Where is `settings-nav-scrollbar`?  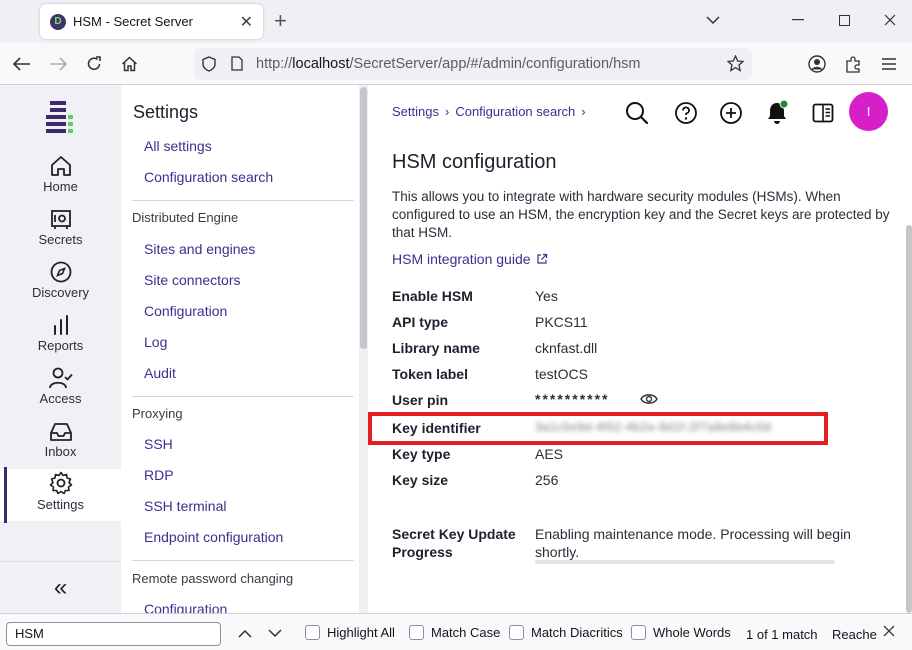 settings-nav-scrollbar is located at coordinates (363, 349).